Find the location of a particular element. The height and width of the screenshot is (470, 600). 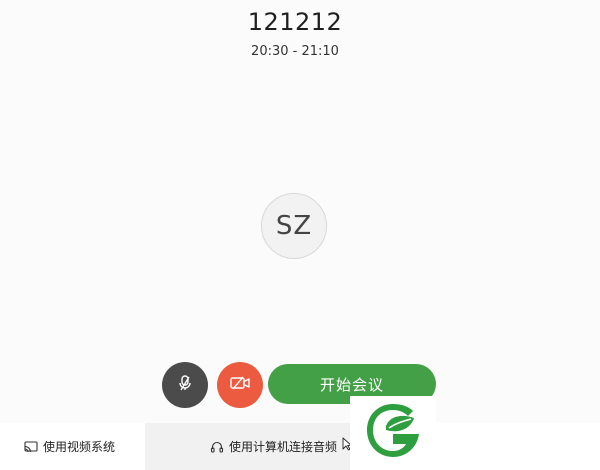

use-computer-audio-option: 使用计算机连接音频 is located at coordinates (250, 446).